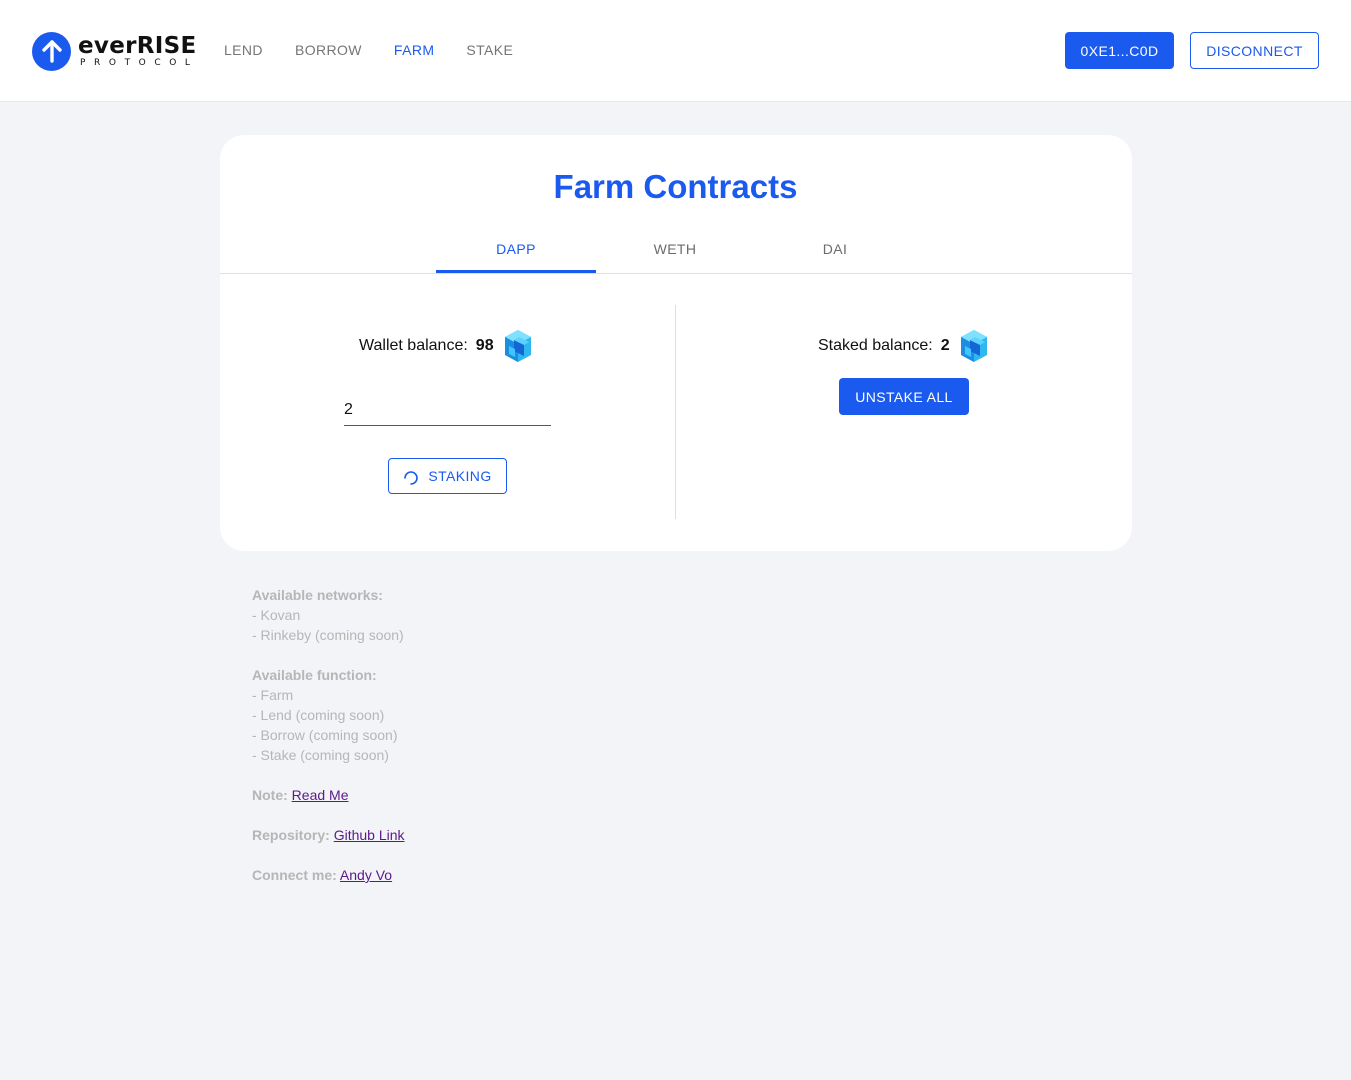  What do you see at coordinates (414, 50) in the screenshot?
I see `nav-farm: FARM` at bounding box center [414, 50].